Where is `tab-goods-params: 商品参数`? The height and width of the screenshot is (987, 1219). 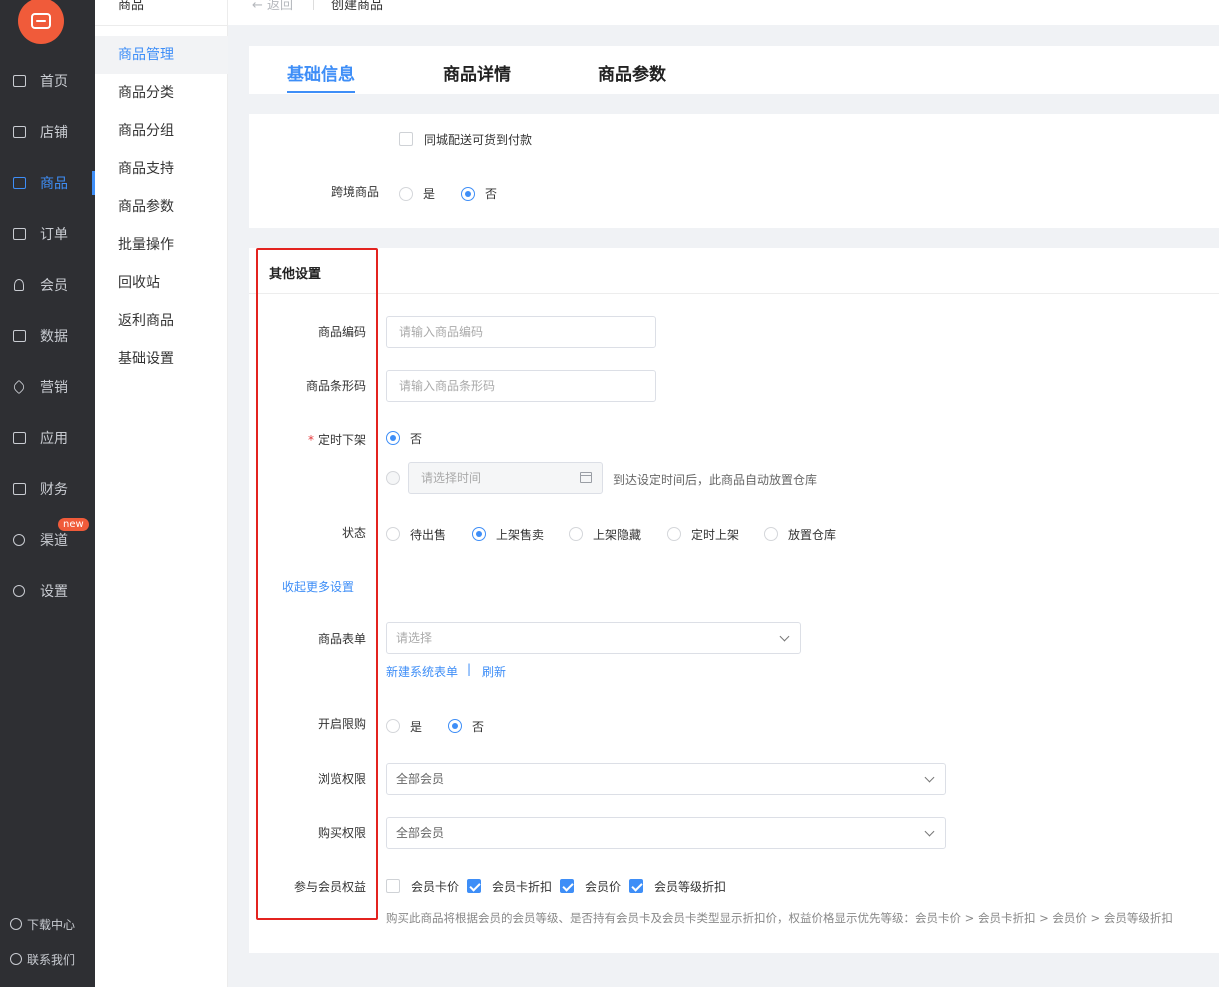
tab-goods-params: 商品参数 is located at coordinates (632, 72).